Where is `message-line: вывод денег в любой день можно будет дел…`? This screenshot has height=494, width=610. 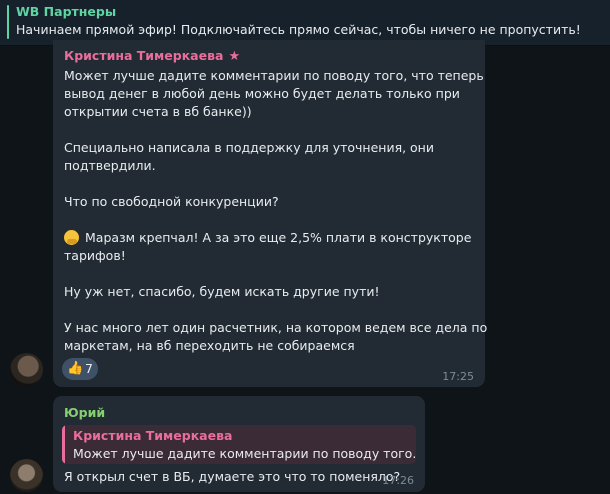 message-line: вывод денег в любой день можно будет дел… is located at coordinates (262, 93).